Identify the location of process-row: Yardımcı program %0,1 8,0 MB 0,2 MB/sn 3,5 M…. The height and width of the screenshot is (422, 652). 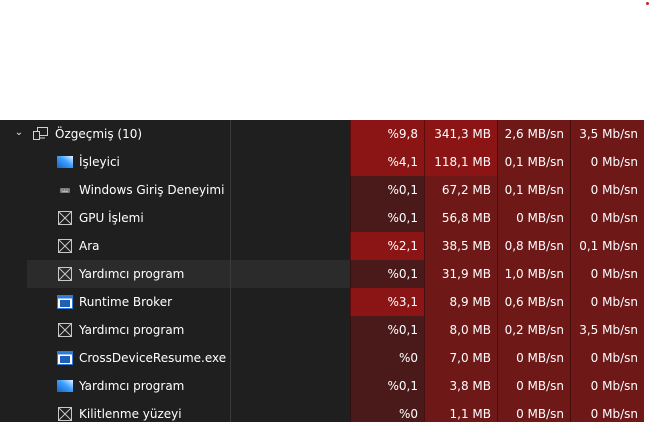
(322, 330).